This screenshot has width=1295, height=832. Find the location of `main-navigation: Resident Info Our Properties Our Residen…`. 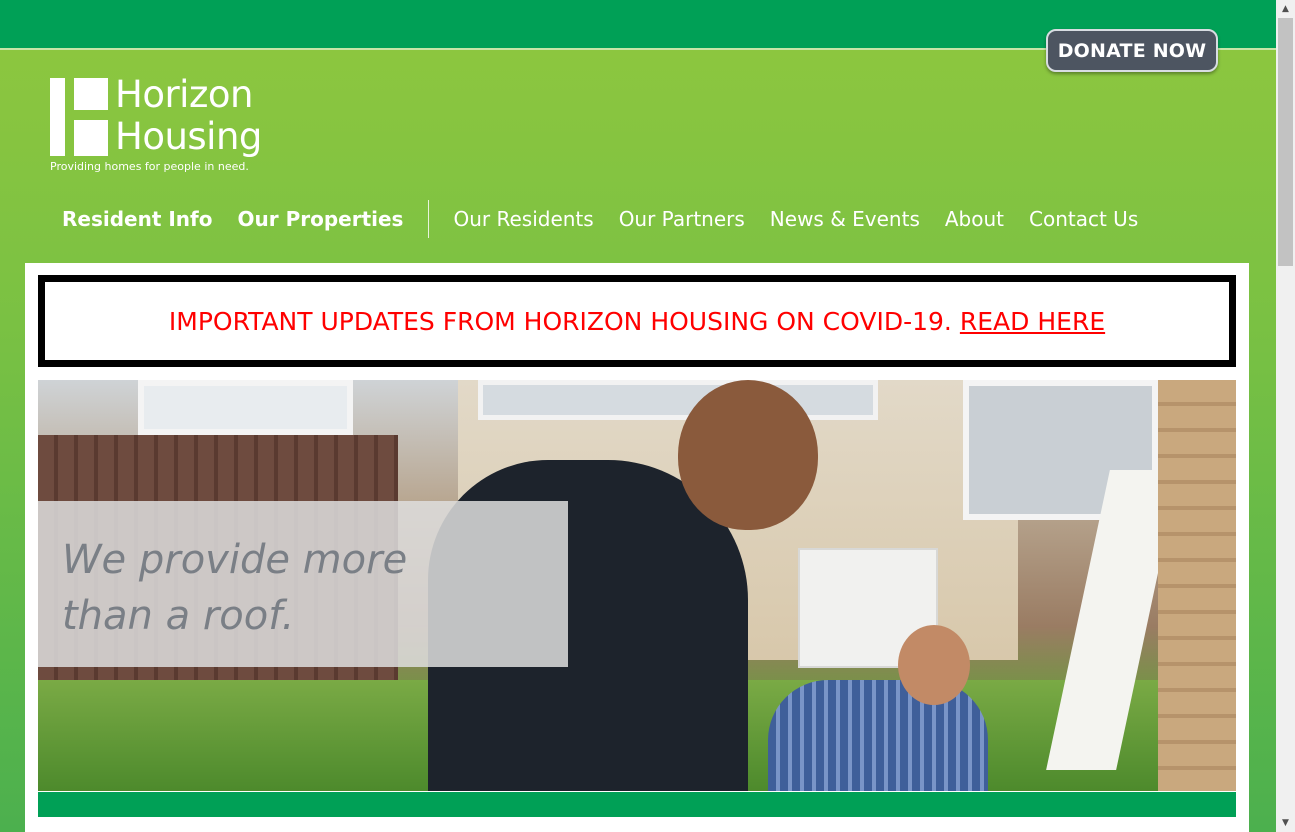

main-navigation: Resident Info Our Properties Our Residen… is located at coordinates (600, 219).